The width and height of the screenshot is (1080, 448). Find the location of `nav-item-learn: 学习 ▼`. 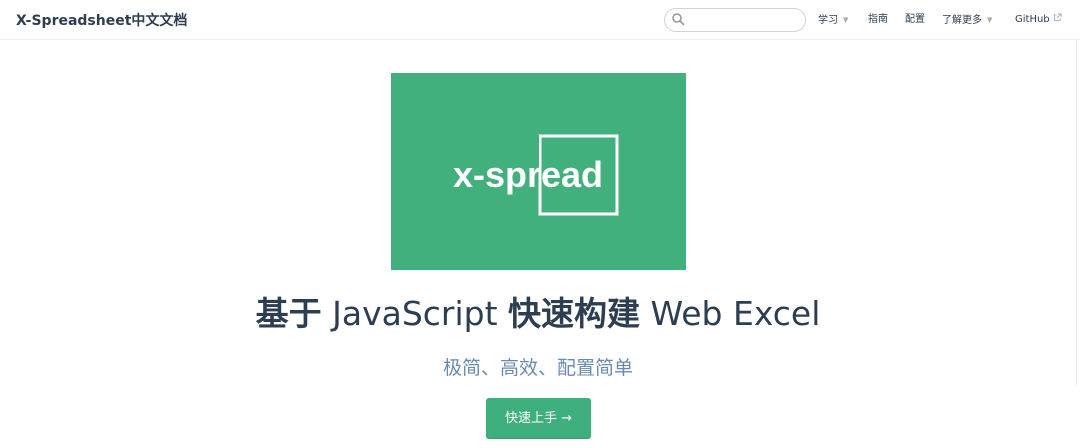

nav-item-learn: 学习 ▼ is located at coordinates (833, 20).